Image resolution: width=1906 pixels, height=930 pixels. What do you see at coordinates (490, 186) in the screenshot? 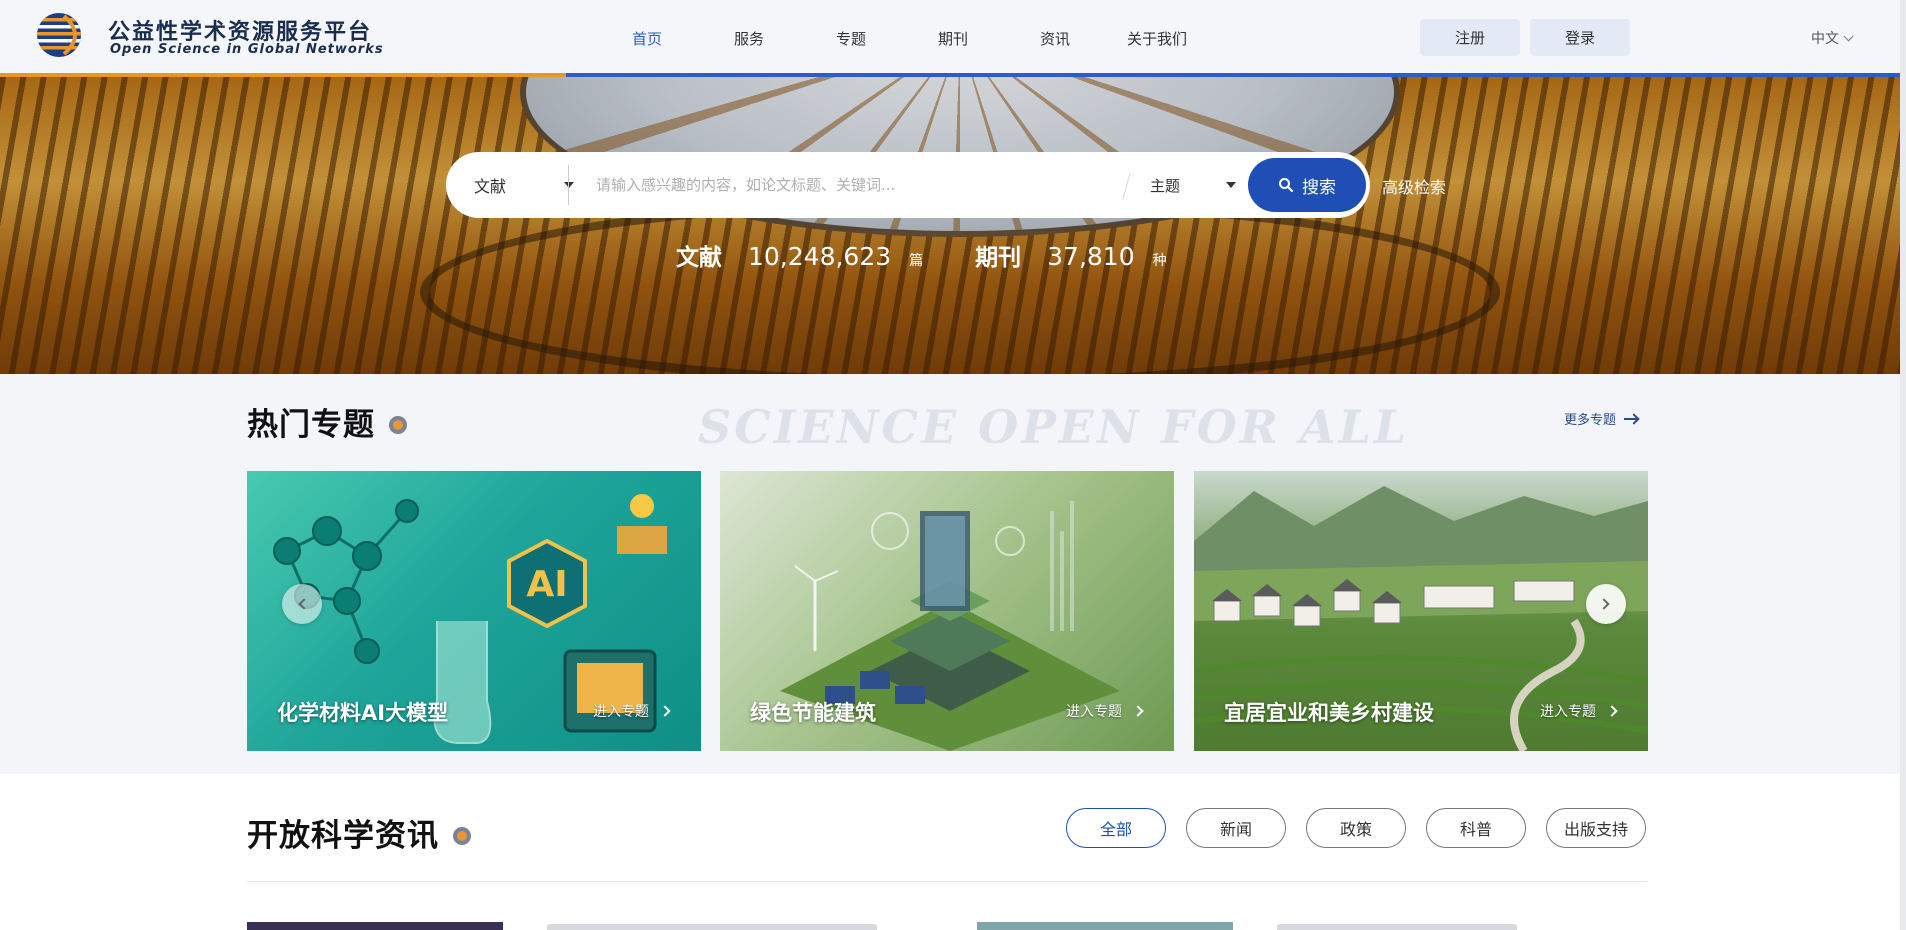
I see `search-scope-value: 文献` at bounding box center [490, 186].